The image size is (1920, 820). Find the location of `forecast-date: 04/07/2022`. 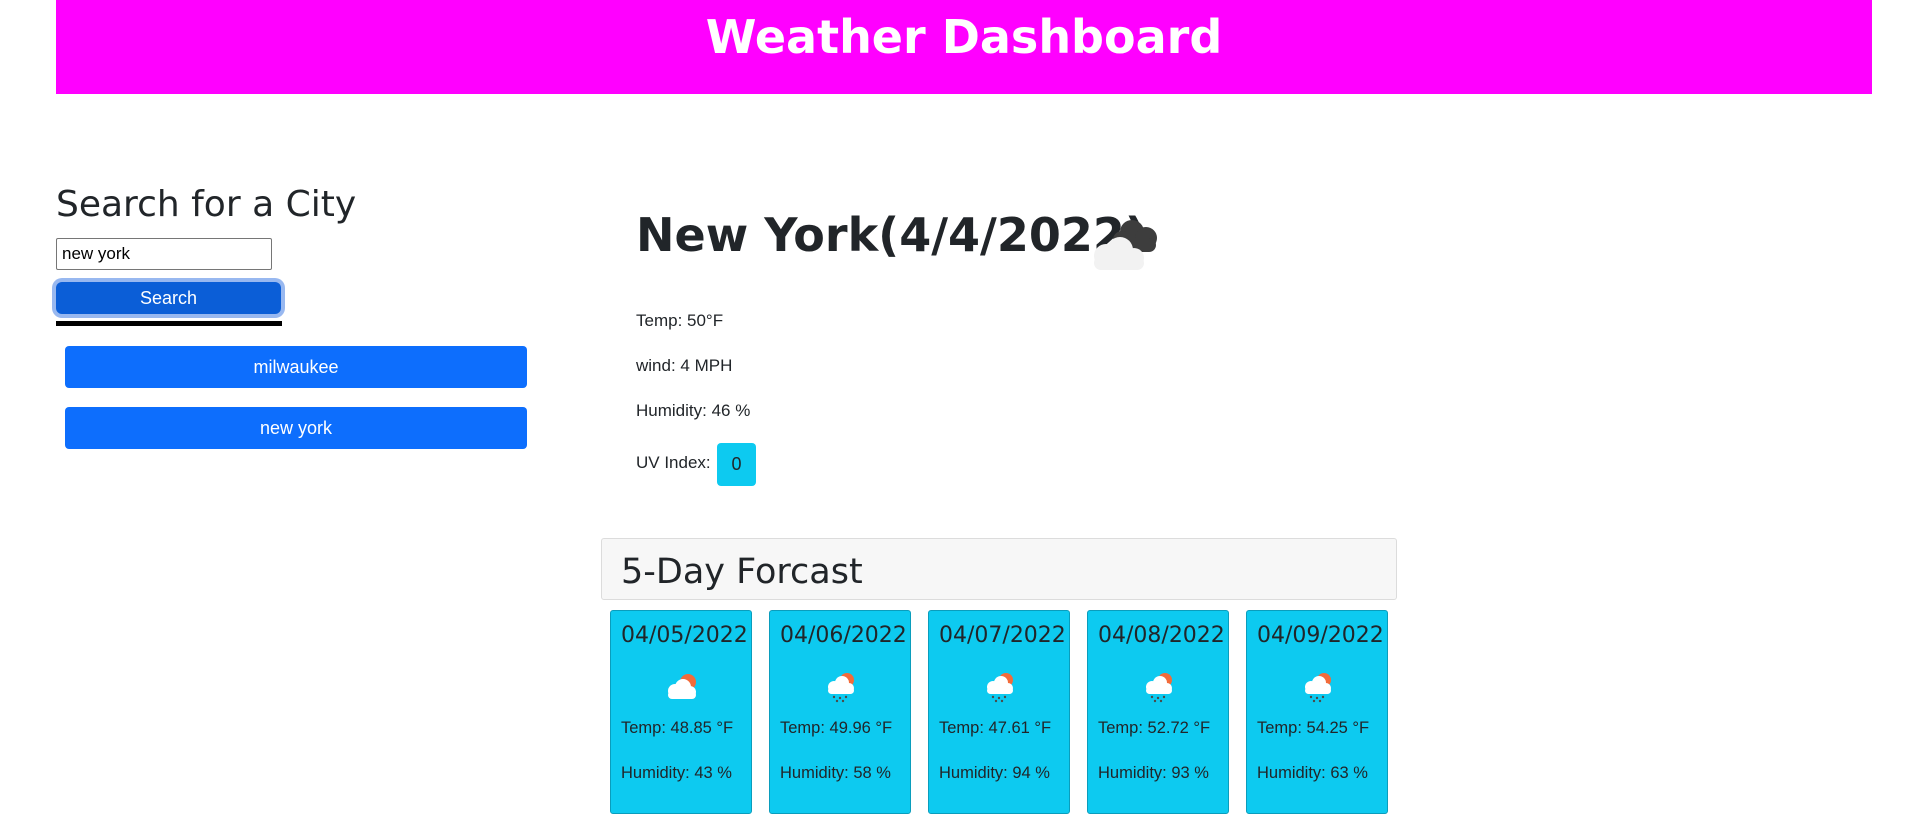

forecast-date: 04/07/2022 is located at coordinates (1002, 635).